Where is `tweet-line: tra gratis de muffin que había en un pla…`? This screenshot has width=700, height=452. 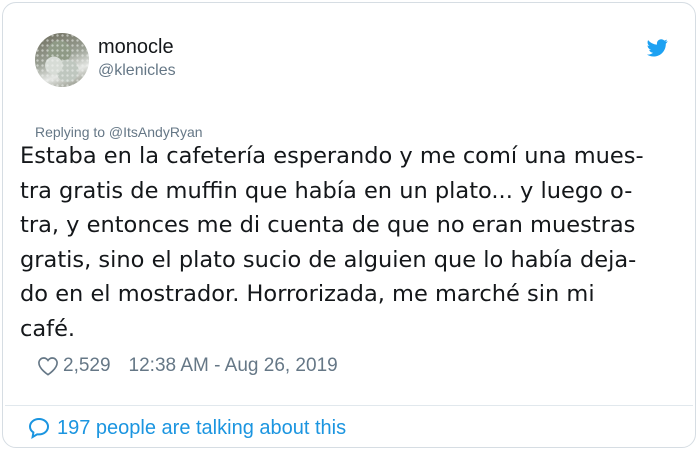 tweet-line: tra gratis de muffin que había en un pla… is located at coordinates (326, 190).